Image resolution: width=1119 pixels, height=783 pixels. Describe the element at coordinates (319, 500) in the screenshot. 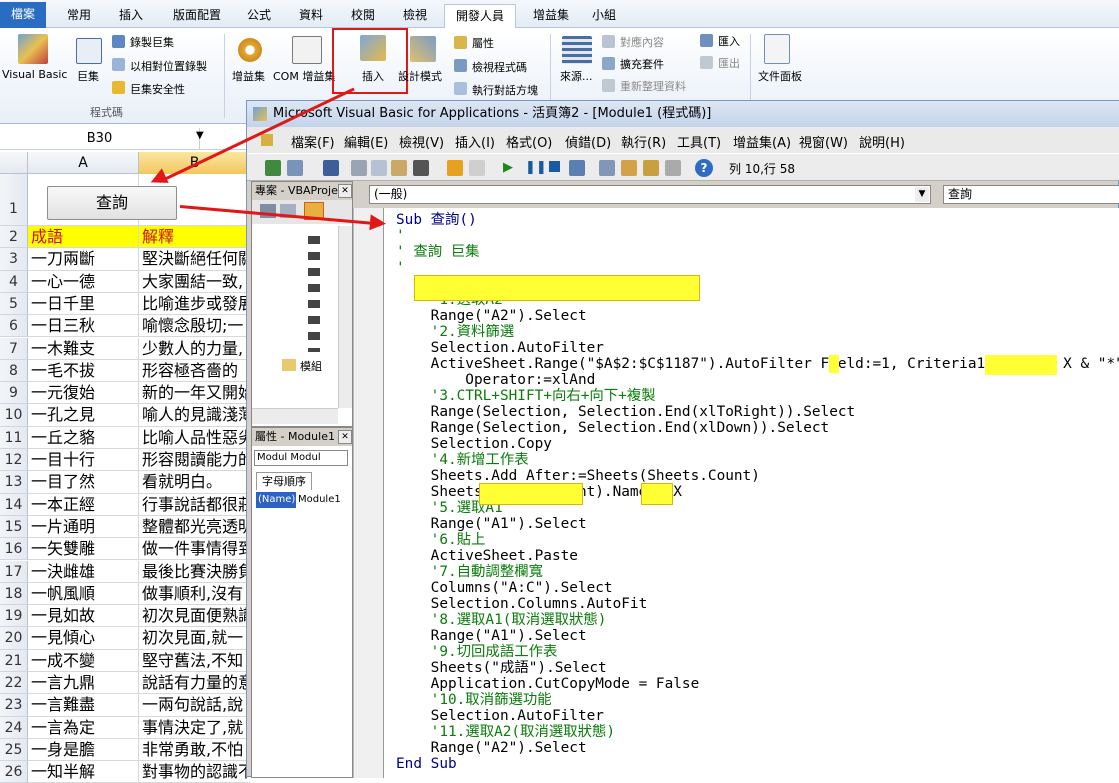

I see `property-name-value: Module1` at that location.